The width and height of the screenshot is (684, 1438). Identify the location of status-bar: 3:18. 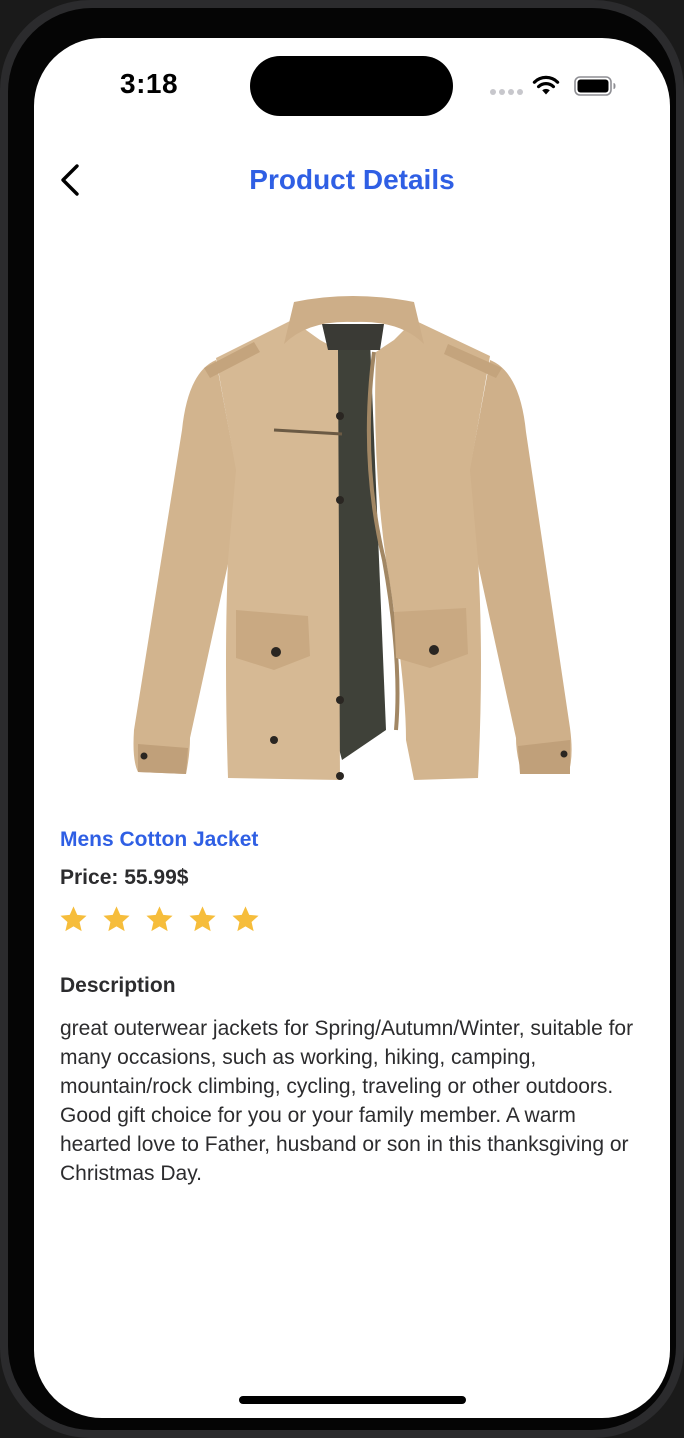
(352, 86).